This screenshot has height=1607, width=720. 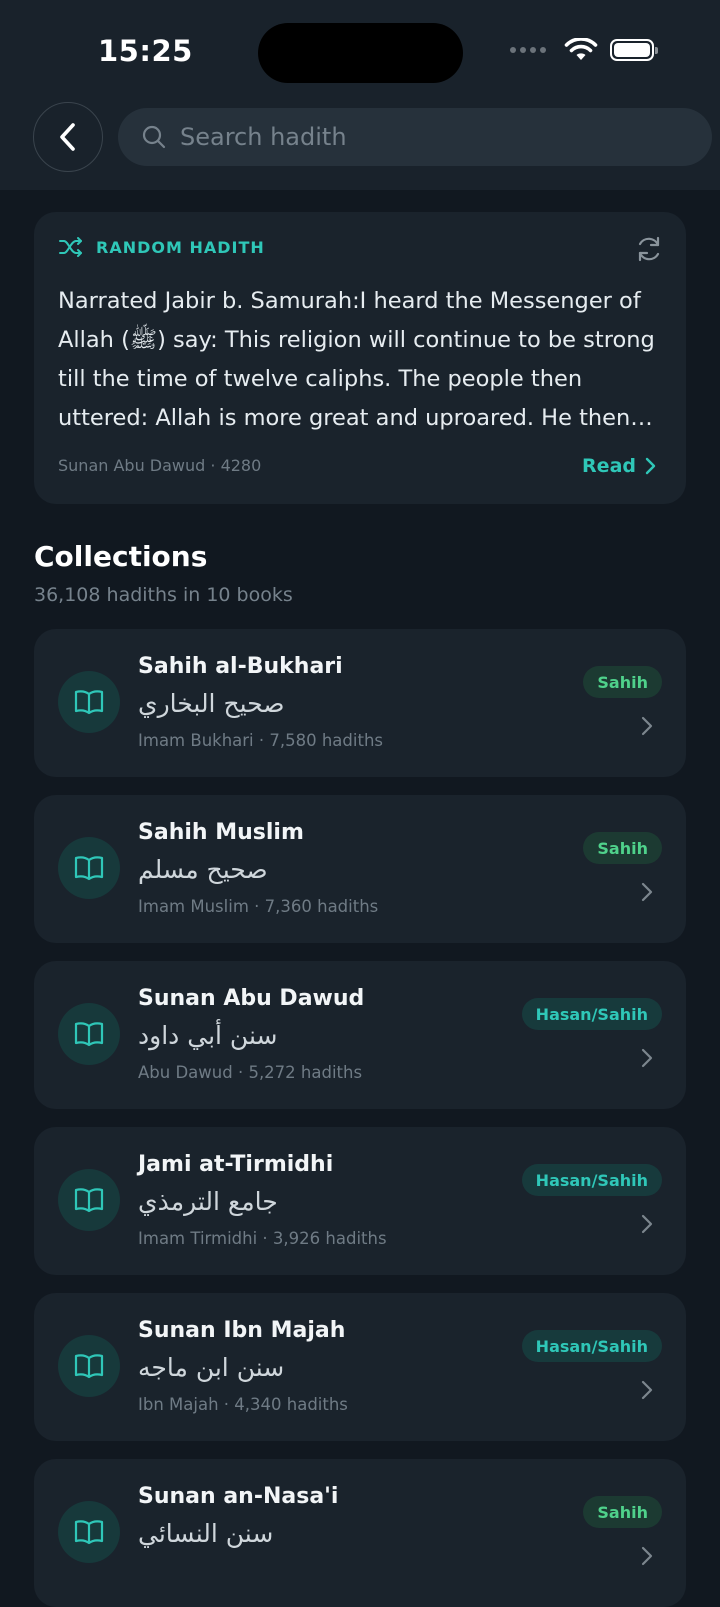 I want to click on search-bar, so click(x=415, y=137).